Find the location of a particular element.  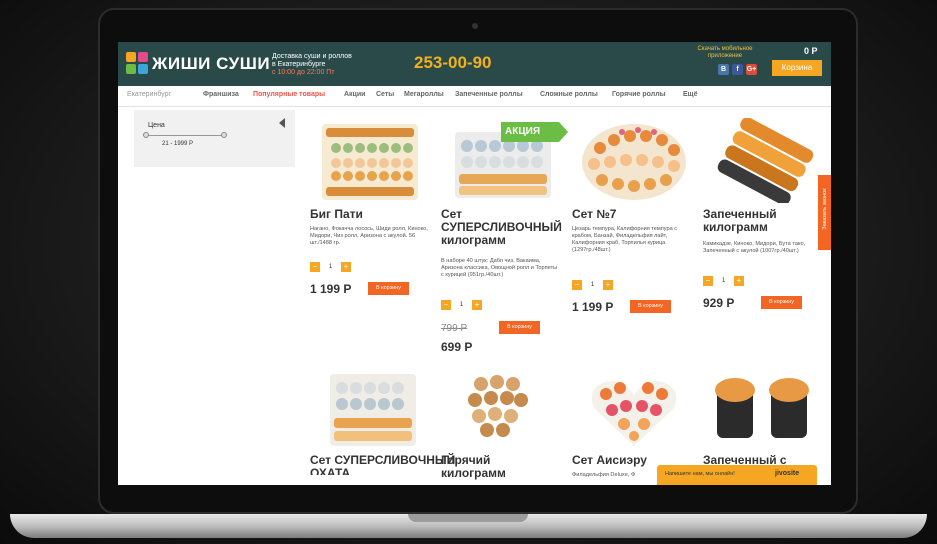

promo-badge: АКЦИЯ is located at coordinates (534, 132).